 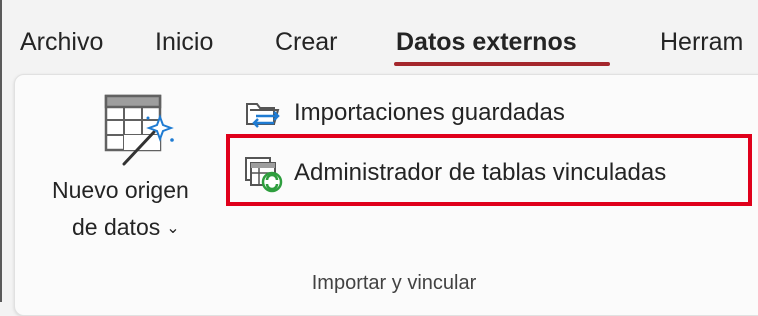 I want to click on tab-herramientas: Herram, so click(x=701, y=42).